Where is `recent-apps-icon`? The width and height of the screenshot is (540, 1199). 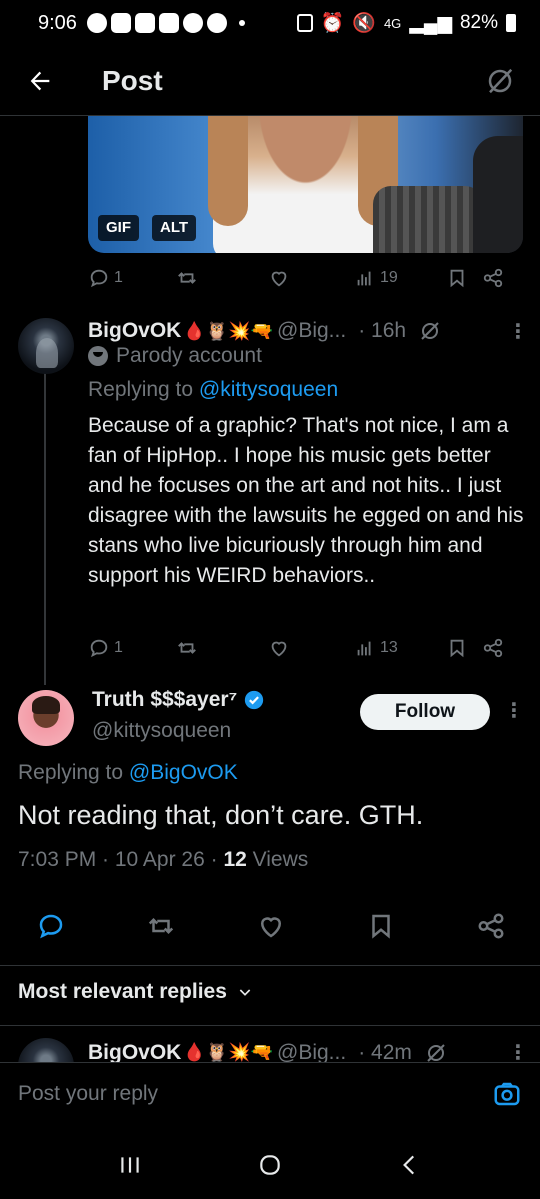 recent-apps-icon is located at coordinates (130, 1164).